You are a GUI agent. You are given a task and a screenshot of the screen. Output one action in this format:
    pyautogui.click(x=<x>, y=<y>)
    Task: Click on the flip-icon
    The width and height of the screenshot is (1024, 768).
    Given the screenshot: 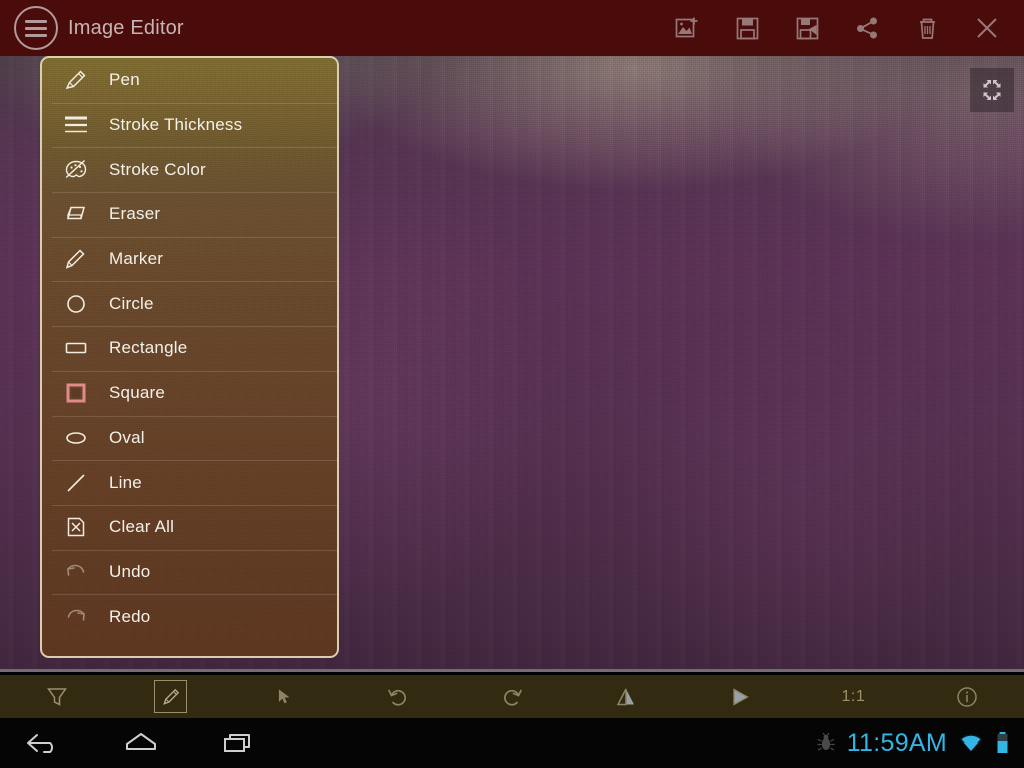 What is the action you would take?
    pyautogui.click(x=625, y=696)
    